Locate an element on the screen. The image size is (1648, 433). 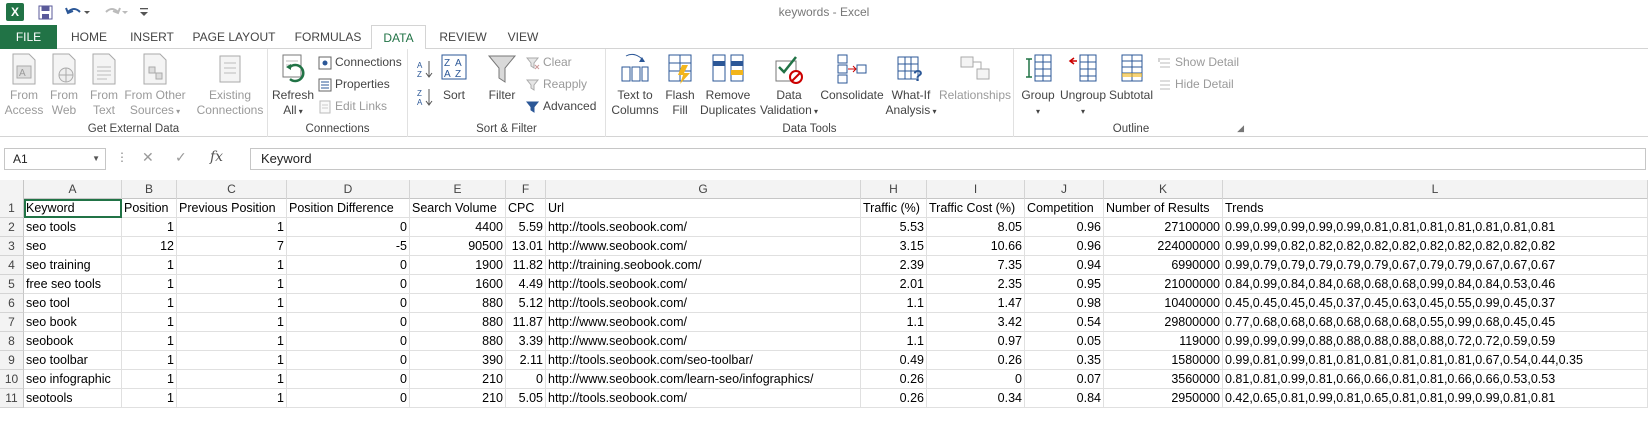
column-header-g: G is located at coordinates (703, 189).